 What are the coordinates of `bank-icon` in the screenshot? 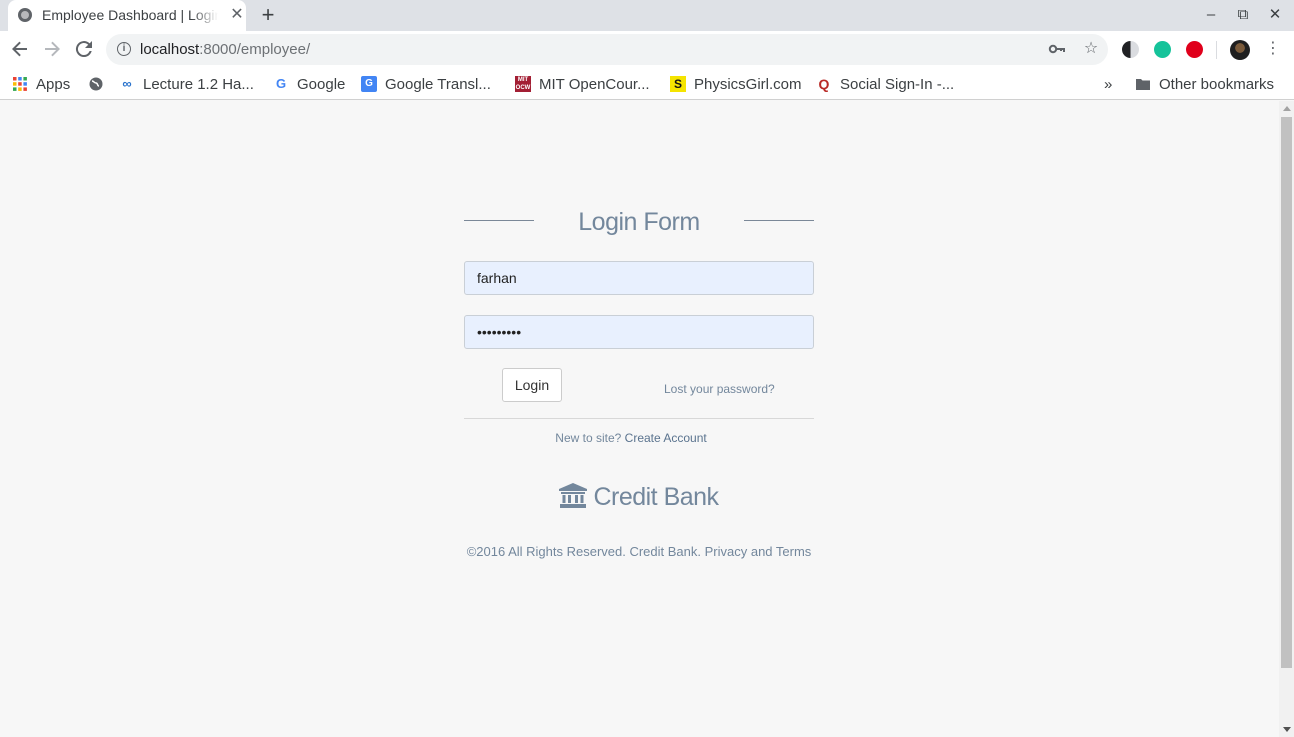 It's located at (573, 499).